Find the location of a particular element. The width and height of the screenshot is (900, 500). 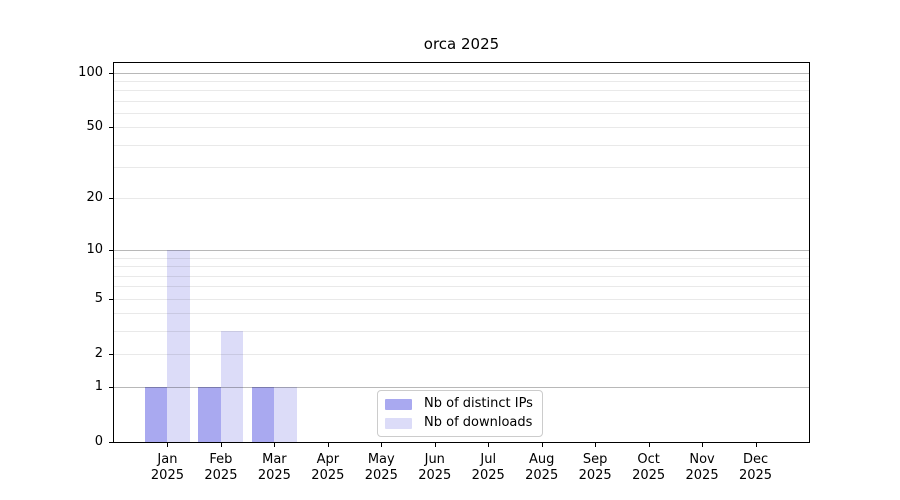

x-tick-mark-jun is located at coordinates (435, 445).